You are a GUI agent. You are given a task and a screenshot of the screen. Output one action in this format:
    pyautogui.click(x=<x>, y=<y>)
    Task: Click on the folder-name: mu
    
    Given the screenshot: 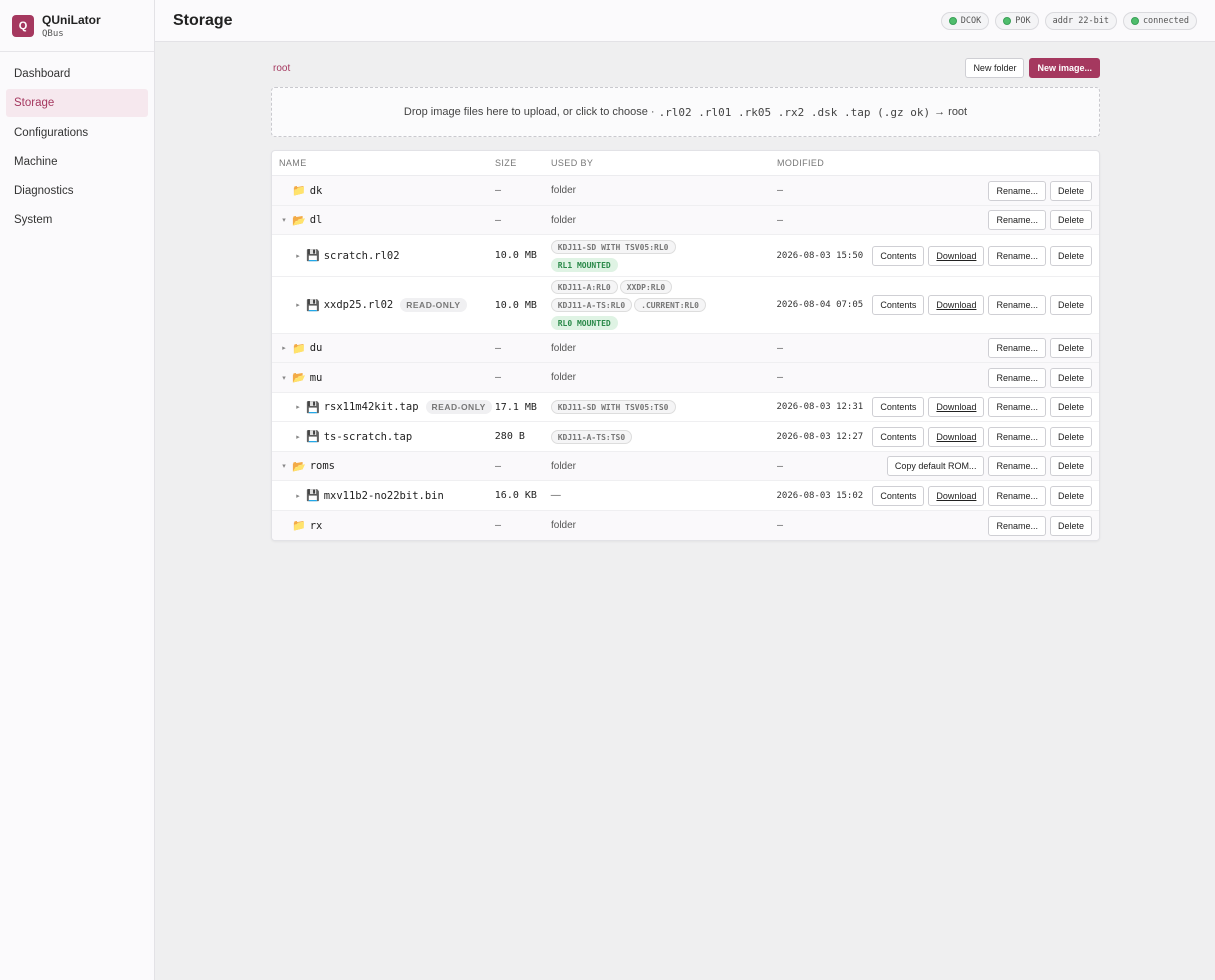 What is the action you would take?
    pyautogui.click(x=316, y=378)
    